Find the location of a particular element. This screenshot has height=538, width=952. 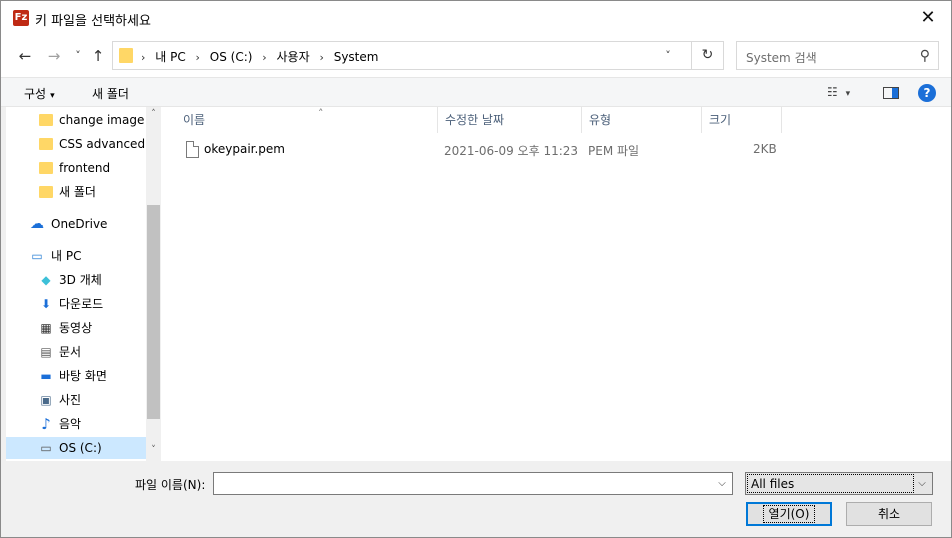

tree-item-desktop: ▬ 바탕 화면 is located at coordinates (76, 376).